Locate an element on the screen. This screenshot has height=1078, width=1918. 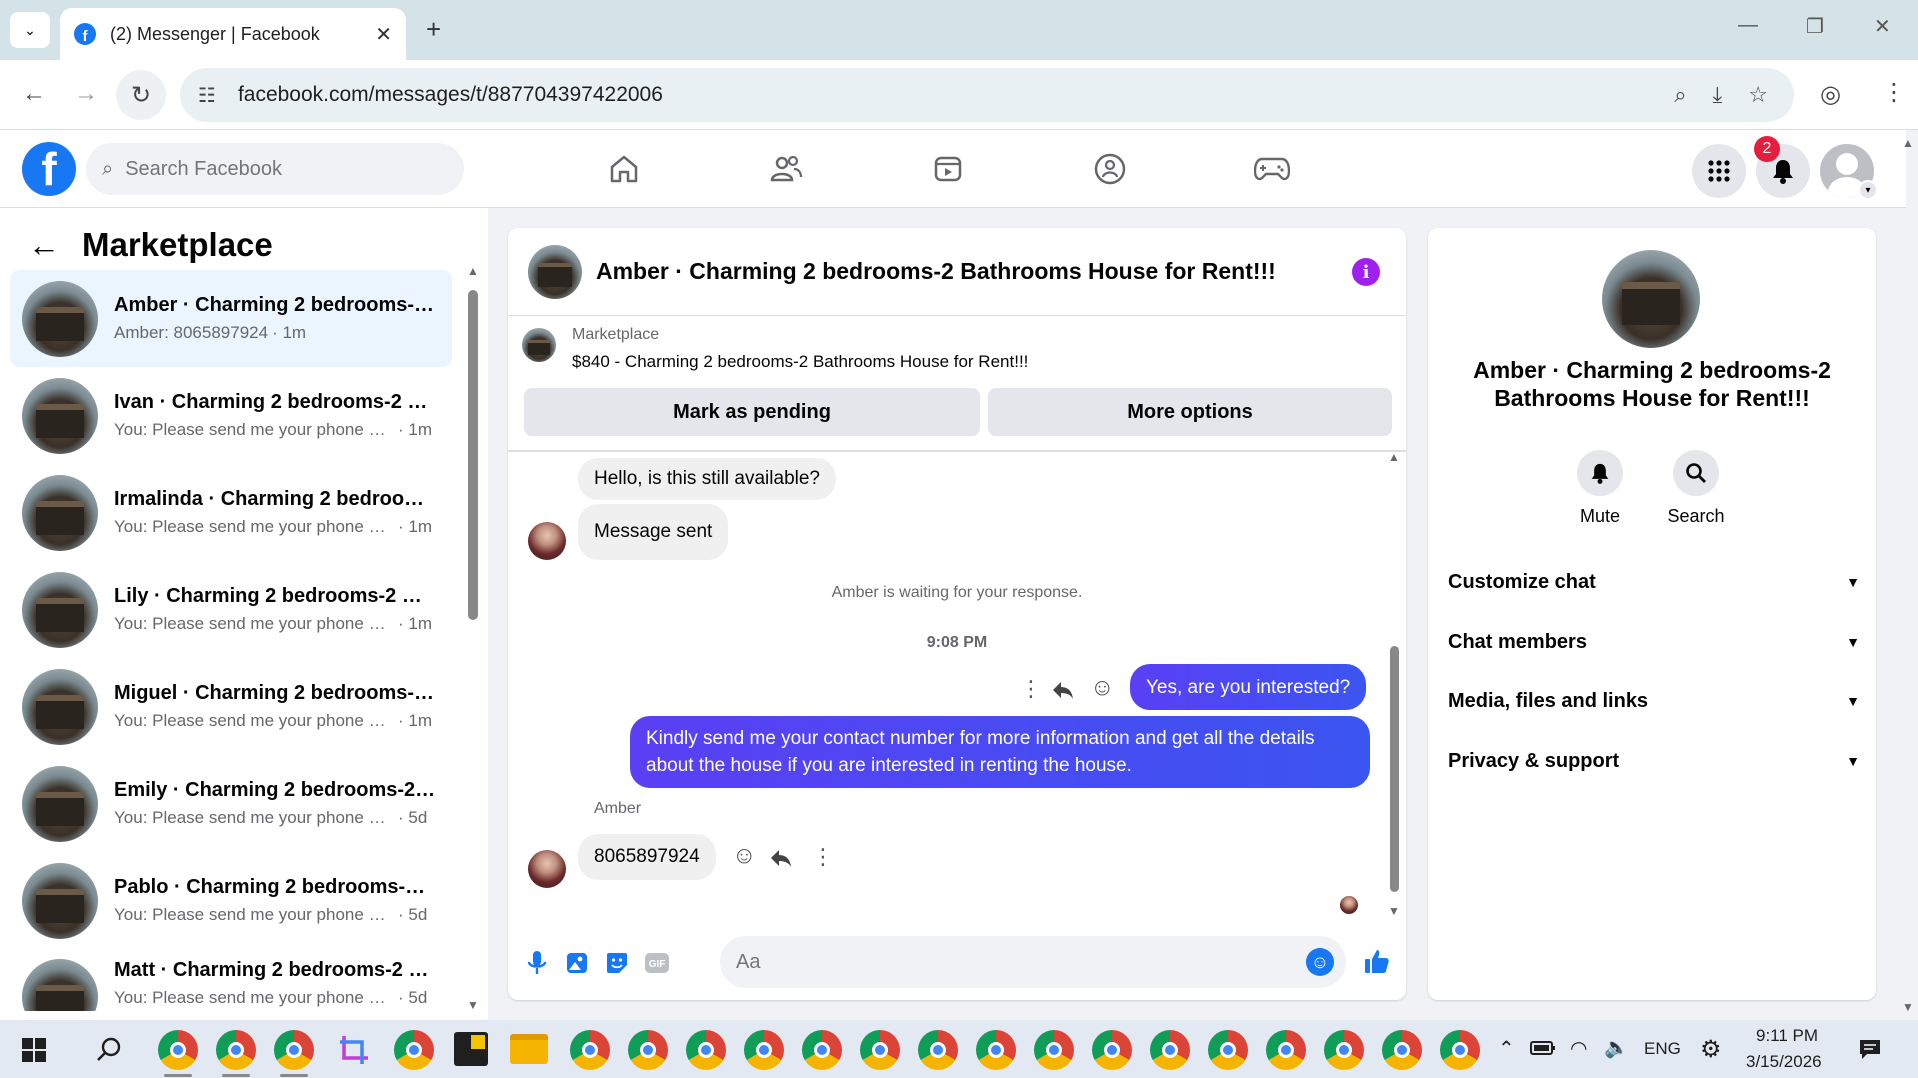
info-icon: i is located at coordinates (1366, 272).